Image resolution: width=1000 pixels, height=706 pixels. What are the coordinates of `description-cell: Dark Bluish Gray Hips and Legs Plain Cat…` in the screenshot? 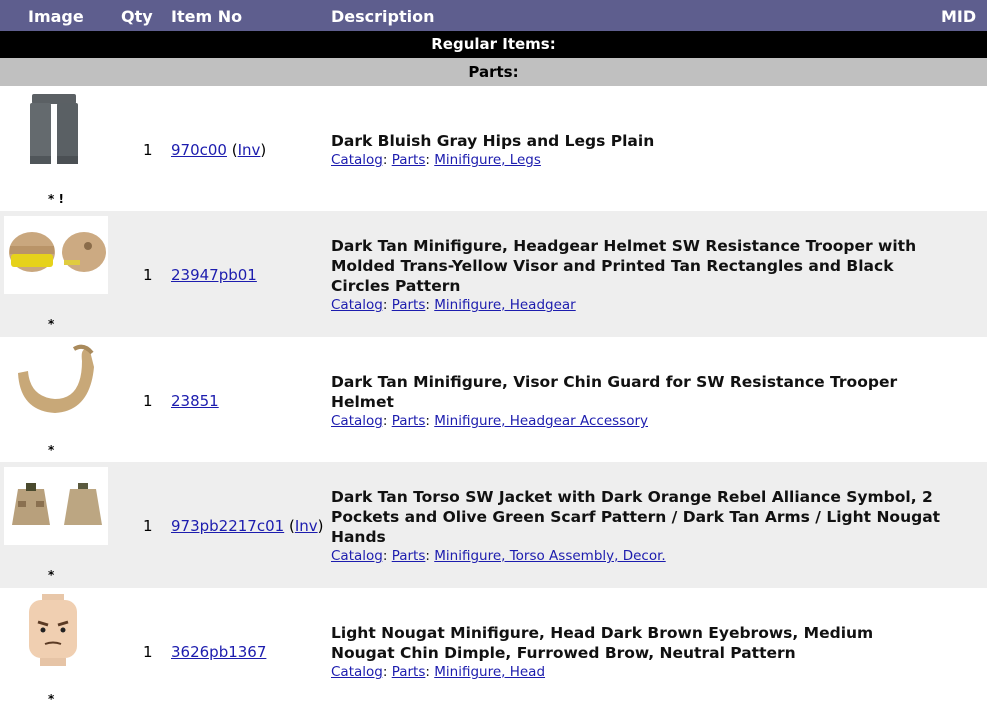 It's located at (636, 150).